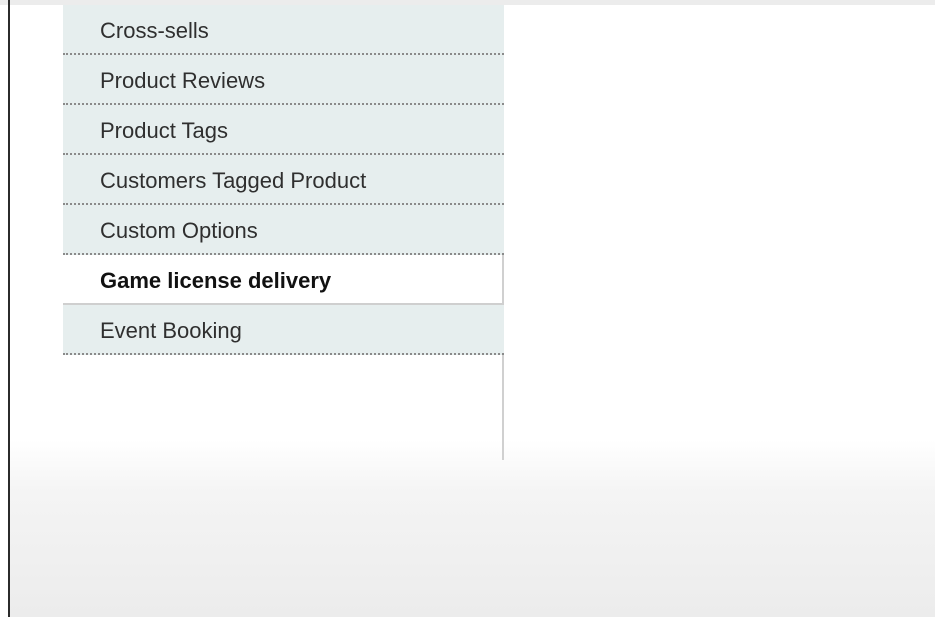 Image resolution: width=935 pixels, height=617 pixels. I want to click on tab-label: Cross-sells, so click(154, 30).